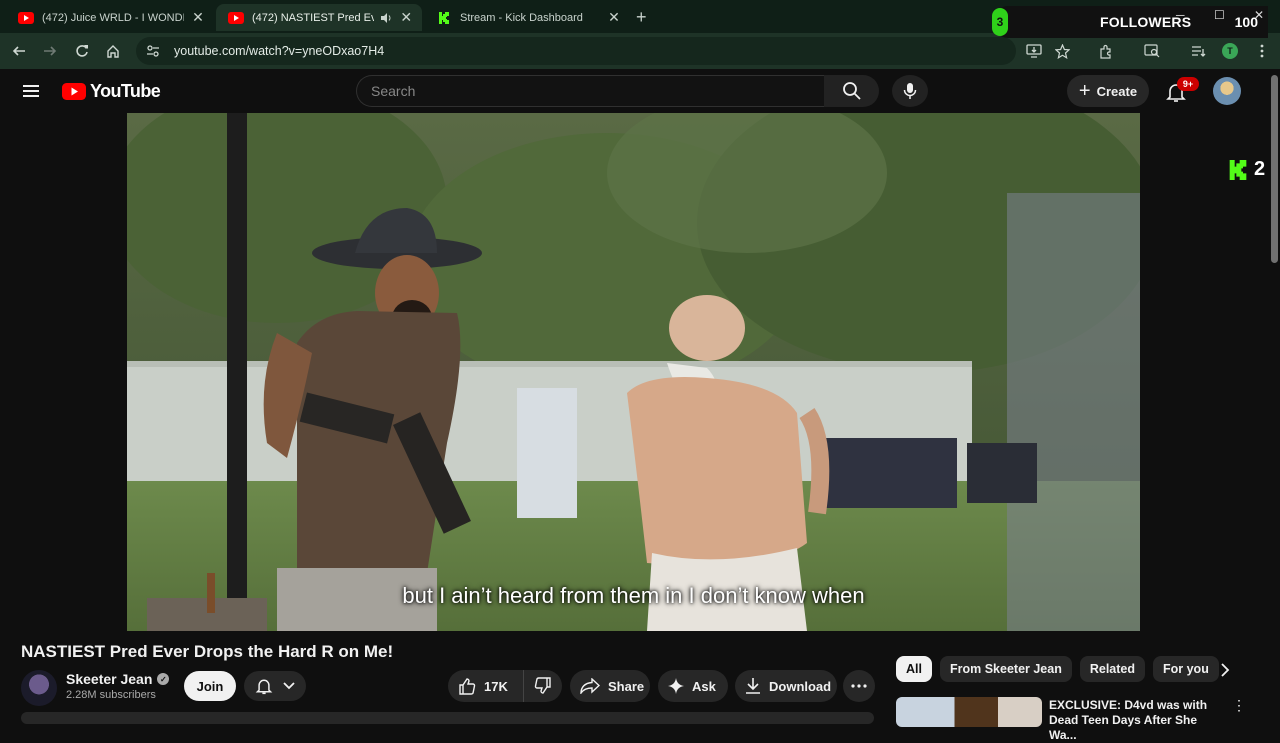  Describe the element at coordinates (1186, 669) in the screenshot. I see `chip-for-you: For you` at that location.